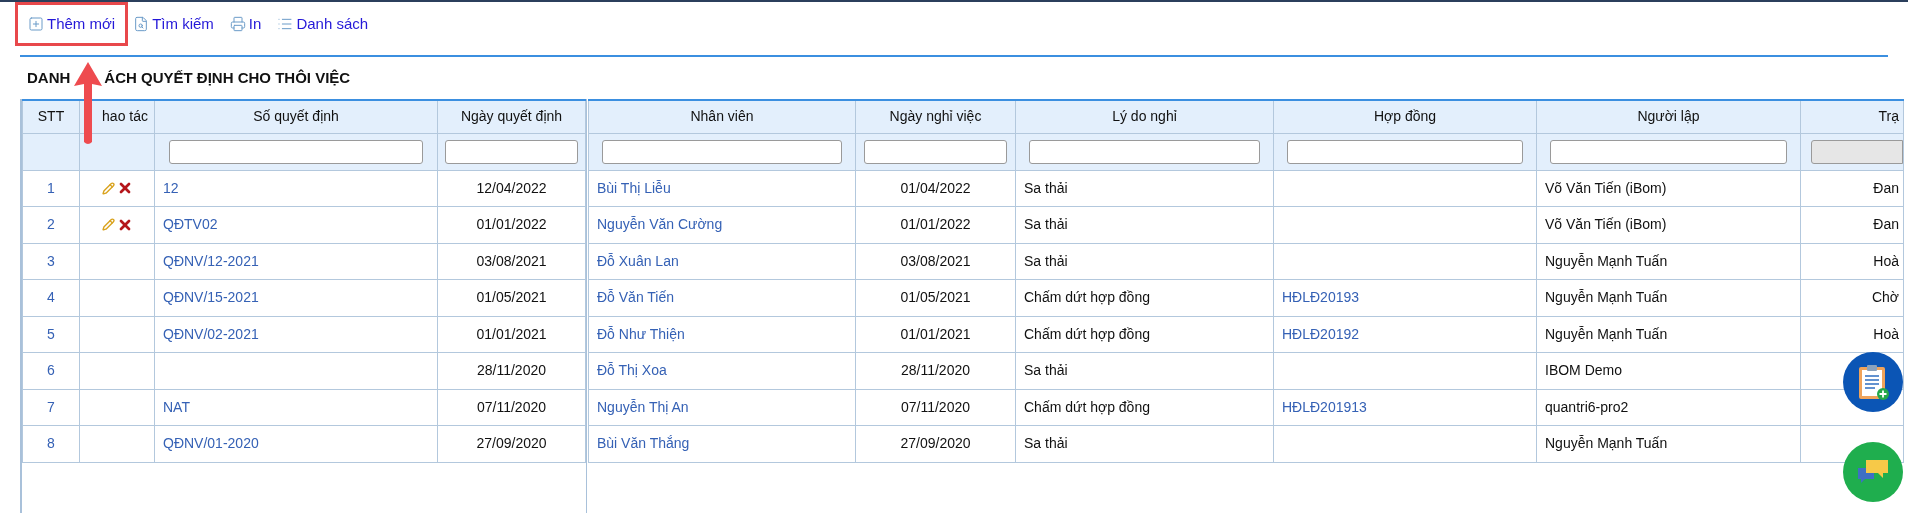  I want to click on leave-date-cell: 01/01/2022, so click(935, 224).